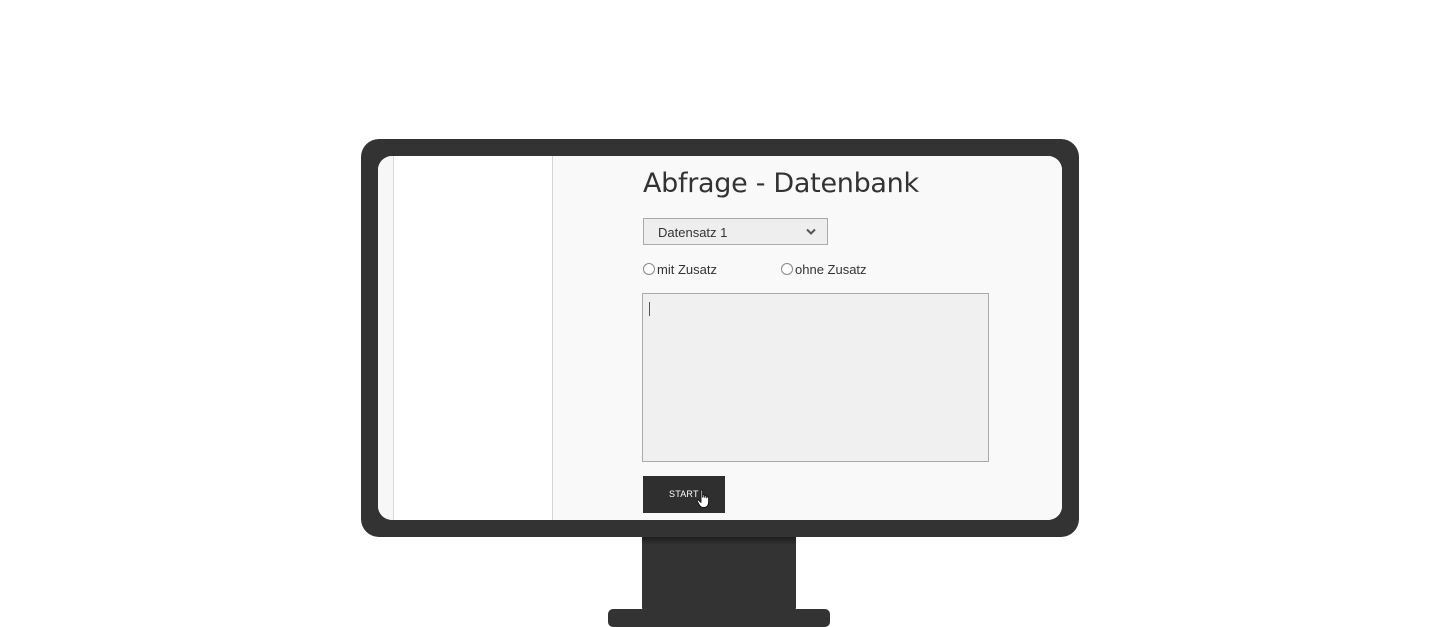  Describe the element at coordinates (831, 269) in the screenshot. I see `radio-label: ohne Zusatz` at that location.